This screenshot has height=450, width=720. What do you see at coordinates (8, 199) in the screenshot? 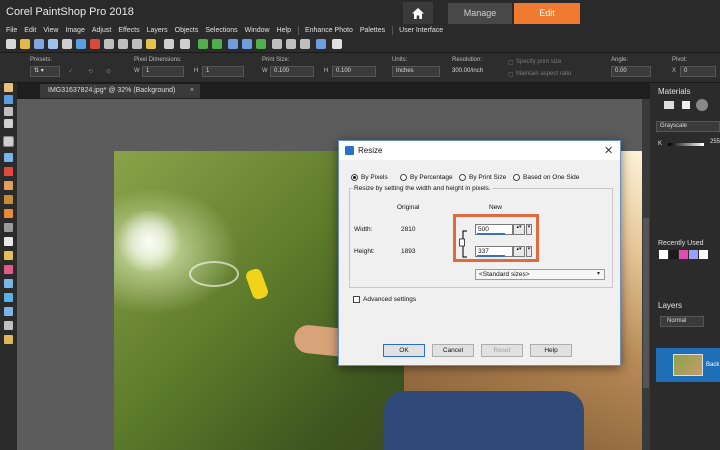
I see `clone-tool-icon` at bounding box center [8, 199].